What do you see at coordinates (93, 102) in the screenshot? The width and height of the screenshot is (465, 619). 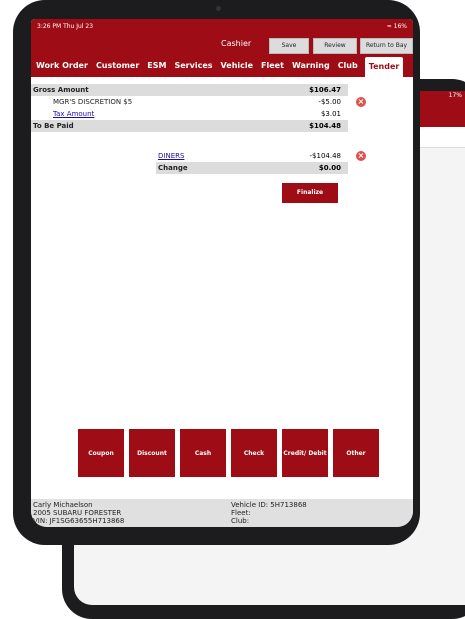 I see `discount-label: MGR'S DISCRETION $5` at bounding box center [93, 102].